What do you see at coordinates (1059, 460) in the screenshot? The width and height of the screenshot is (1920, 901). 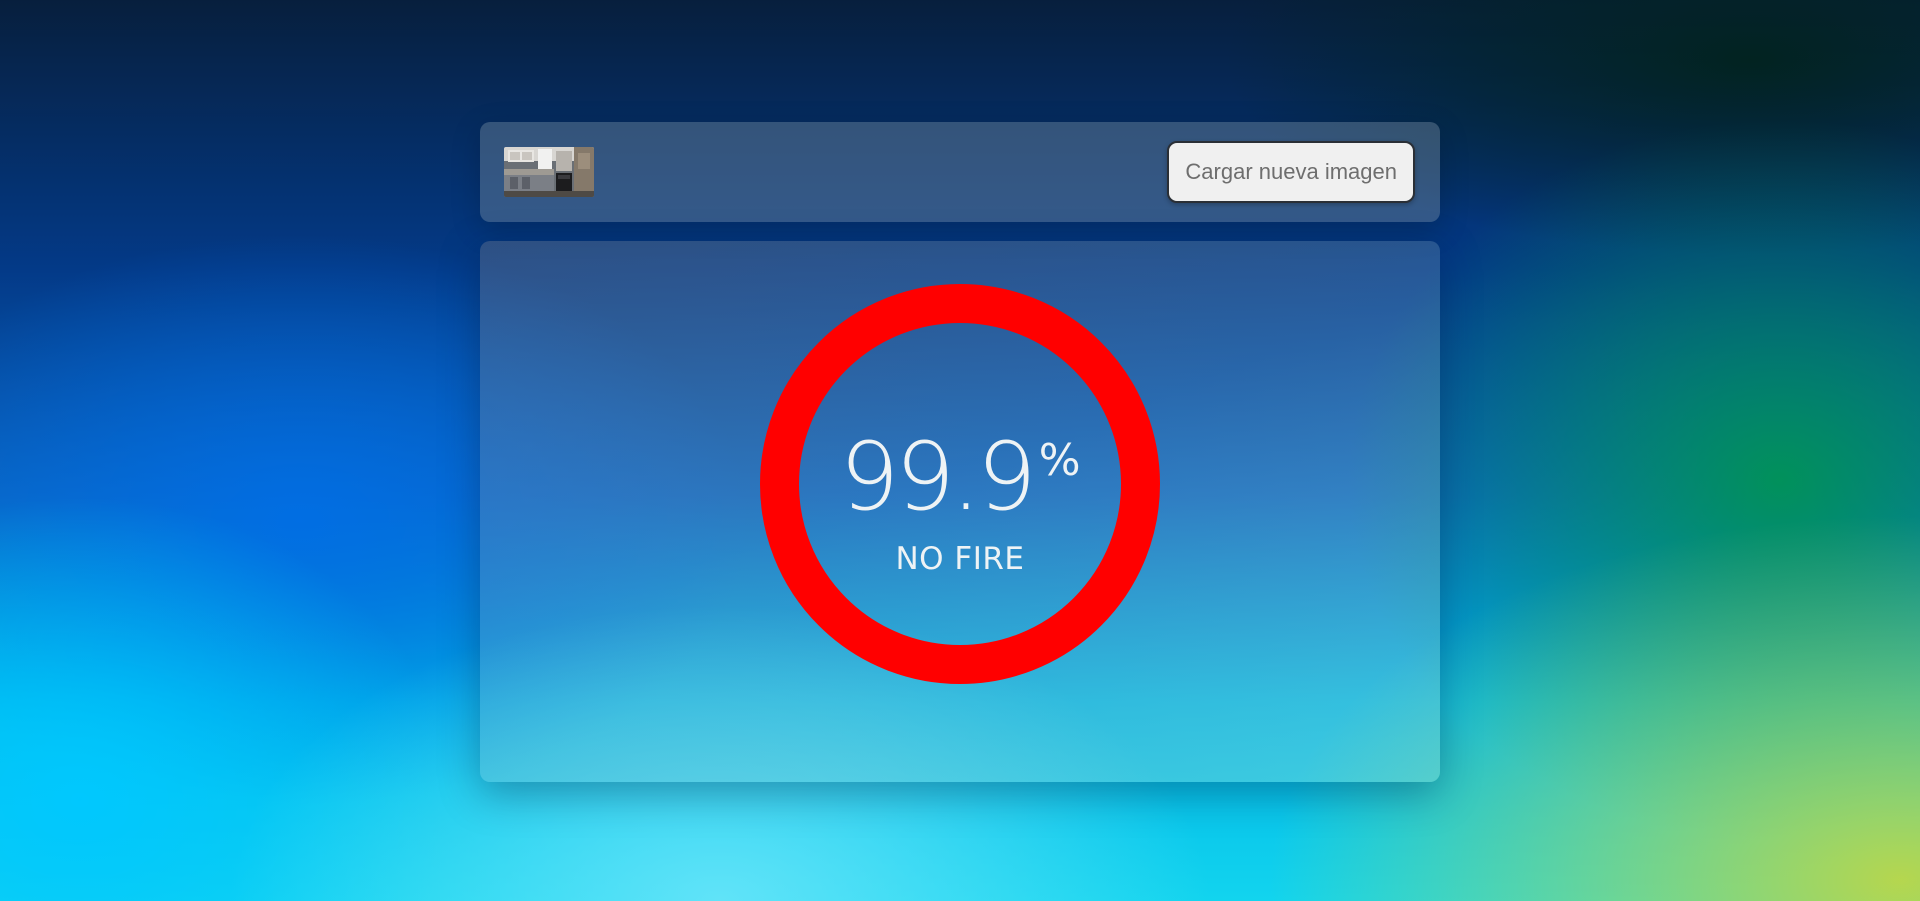 I see `result-percentage-unit: %` at bounding box center [1059, 460].